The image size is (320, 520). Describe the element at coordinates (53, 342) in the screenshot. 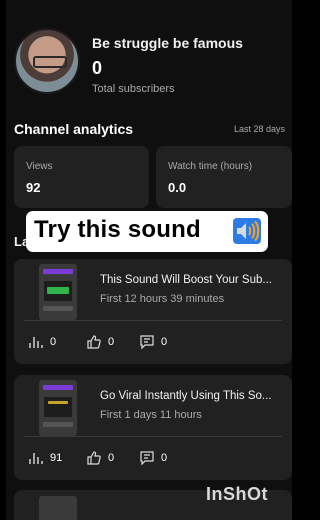

I see `views-count: 0` at that location.